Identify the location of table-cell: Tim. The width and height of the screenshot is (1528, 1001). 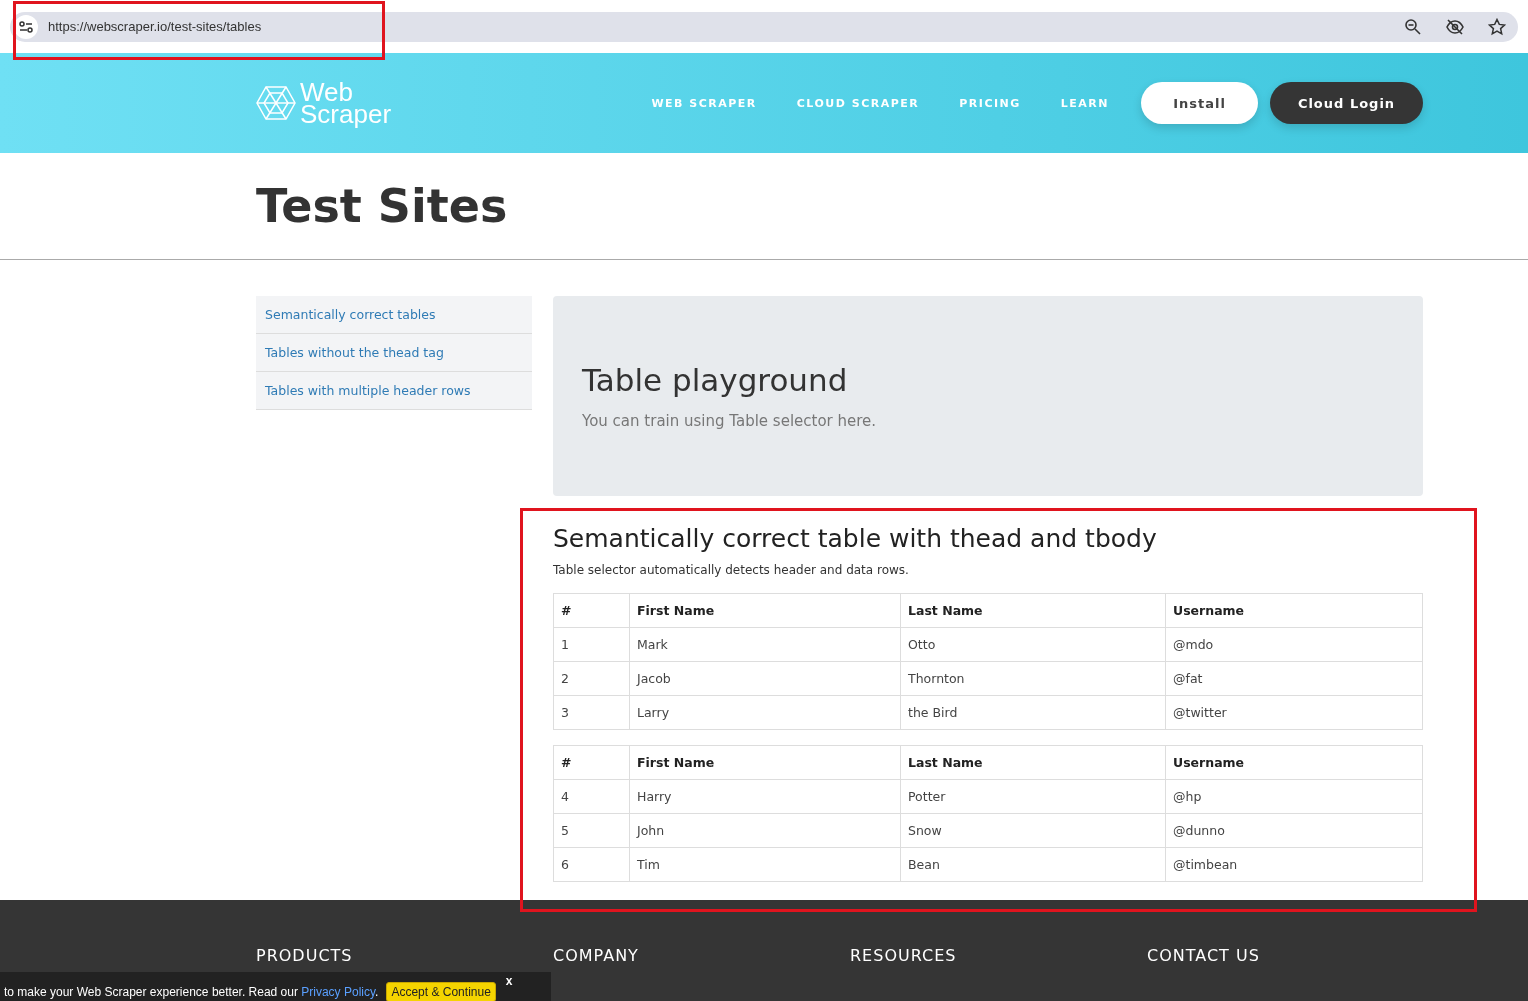
(765, 864).